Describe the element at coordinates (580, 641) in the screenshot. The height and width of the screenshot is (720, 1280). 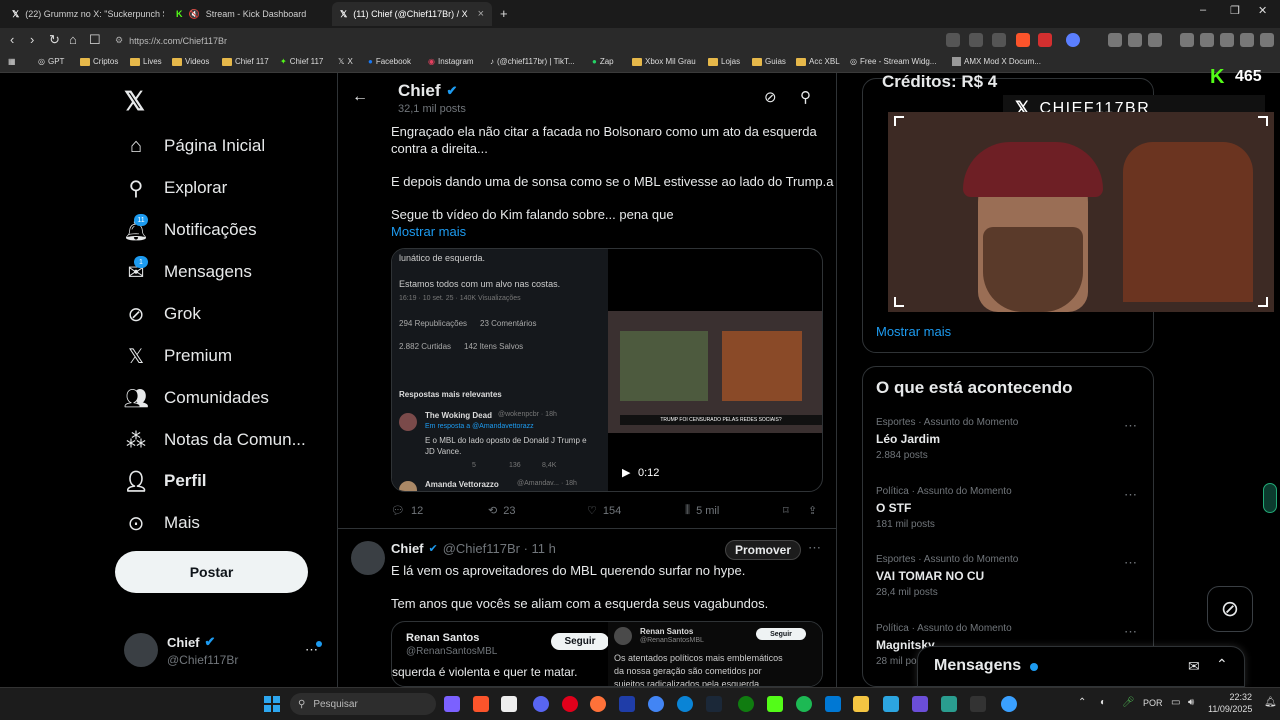
I see `follow-button: Seguir` at that location.